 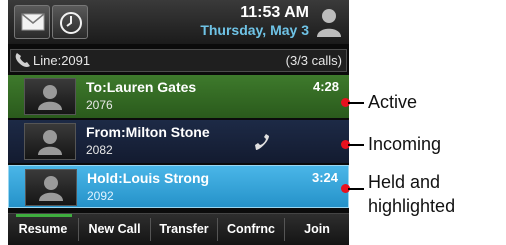 What do you see at coordinates (141, 87) in the screenshot?
I see `call-name: To:Lauren Gates` at bounding box center [141, 87].